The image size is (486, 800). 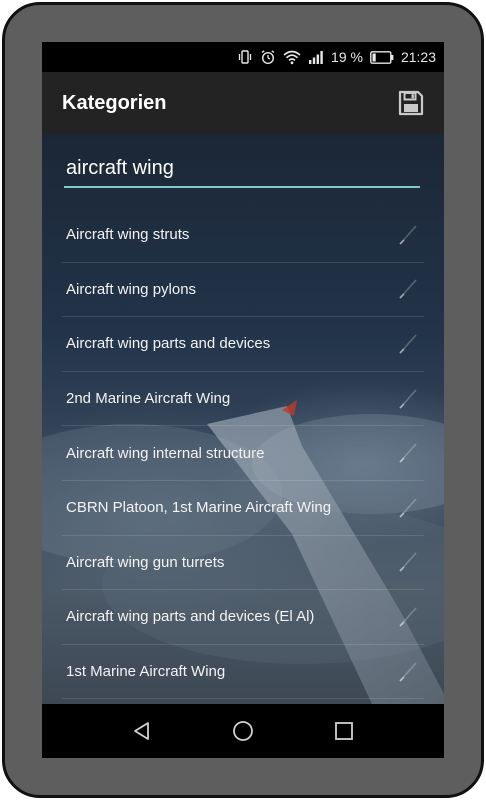 I want to click on list-item-label: Aircraft wing parts and devices, so click(x=168, y=344).